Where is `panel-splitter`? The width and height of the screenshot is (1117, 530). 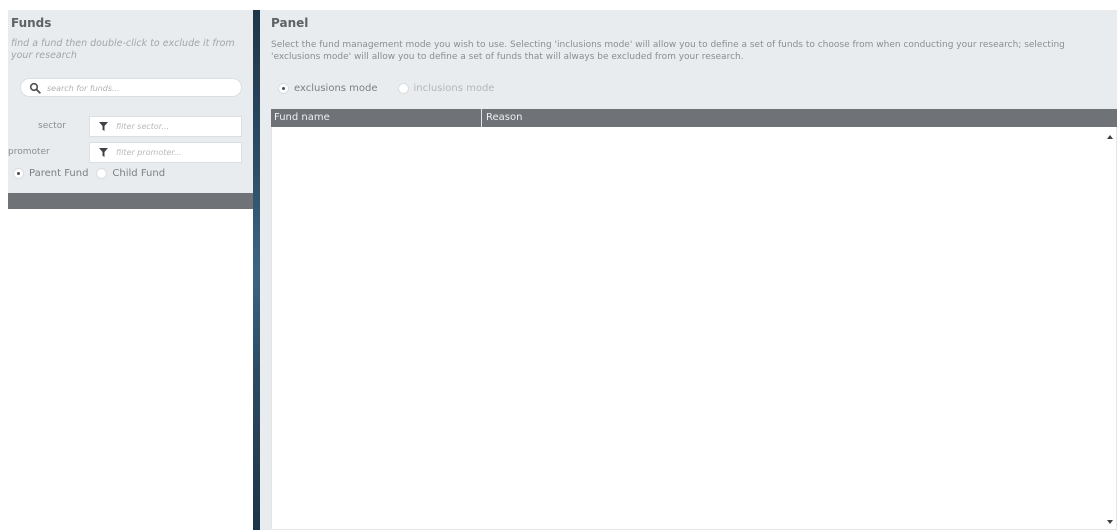 panel-splitter is located at coordinates (256, 270).